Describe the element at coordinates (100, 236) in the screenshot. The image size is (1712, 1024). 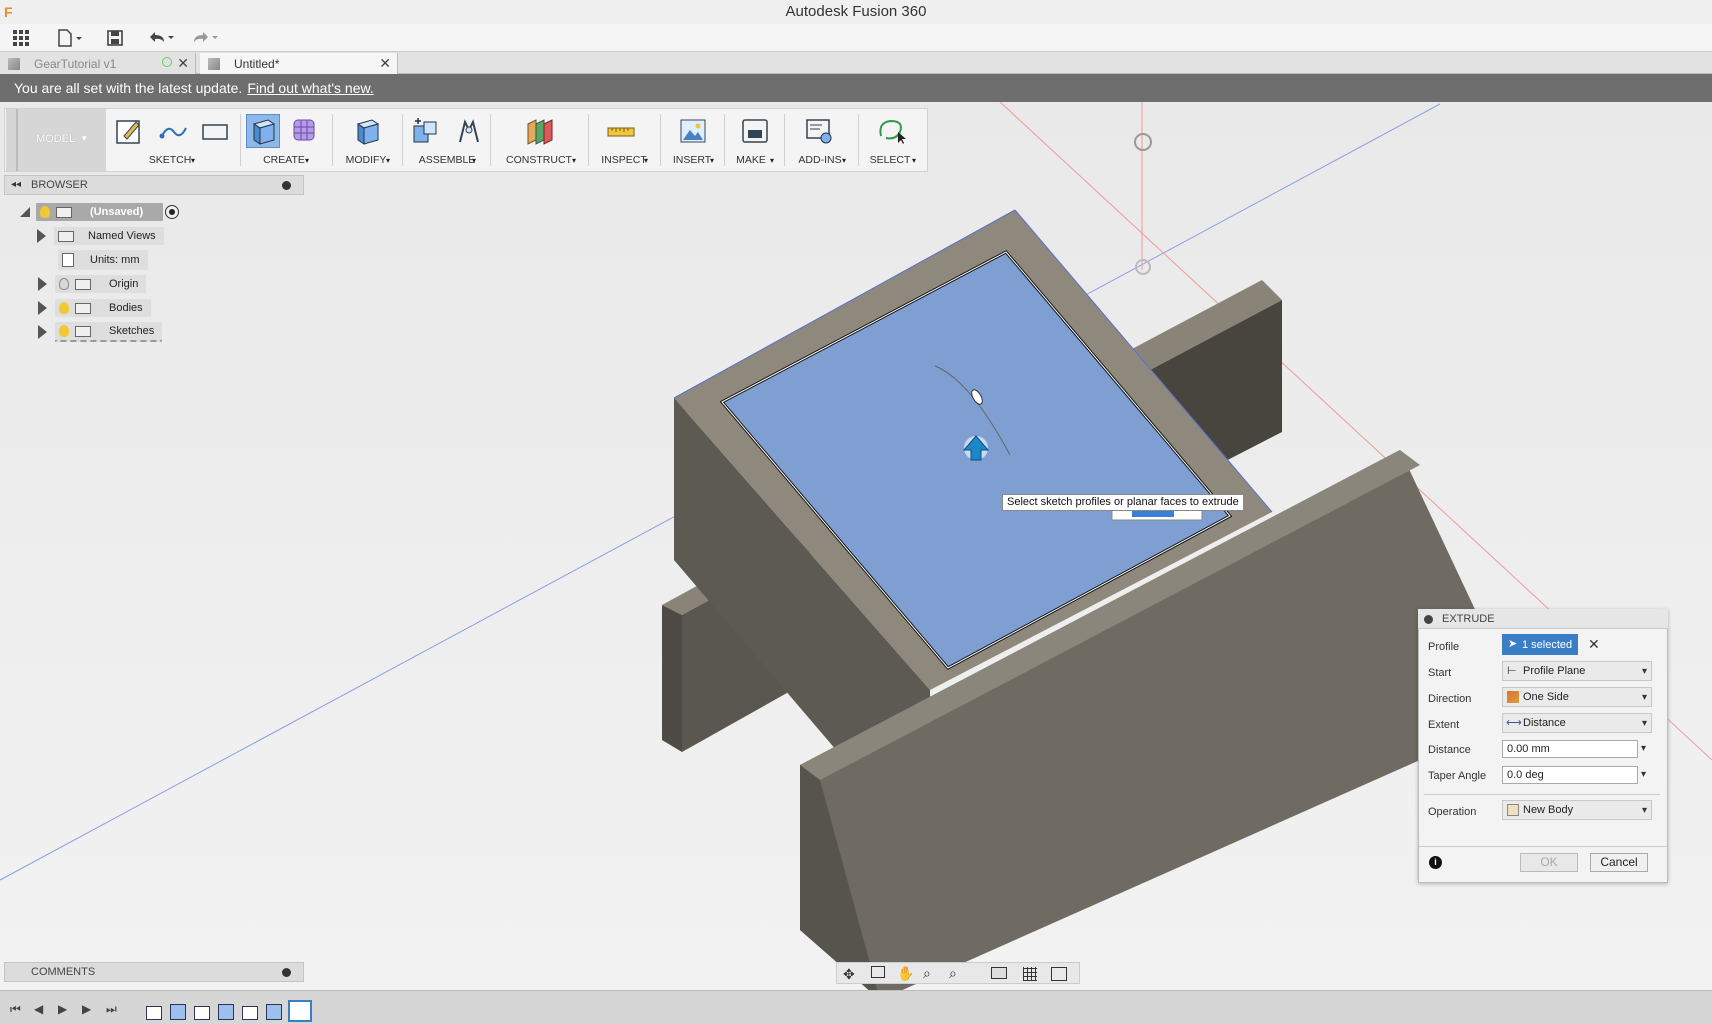
I see `tree-item-named-views: Named Views` at that location.